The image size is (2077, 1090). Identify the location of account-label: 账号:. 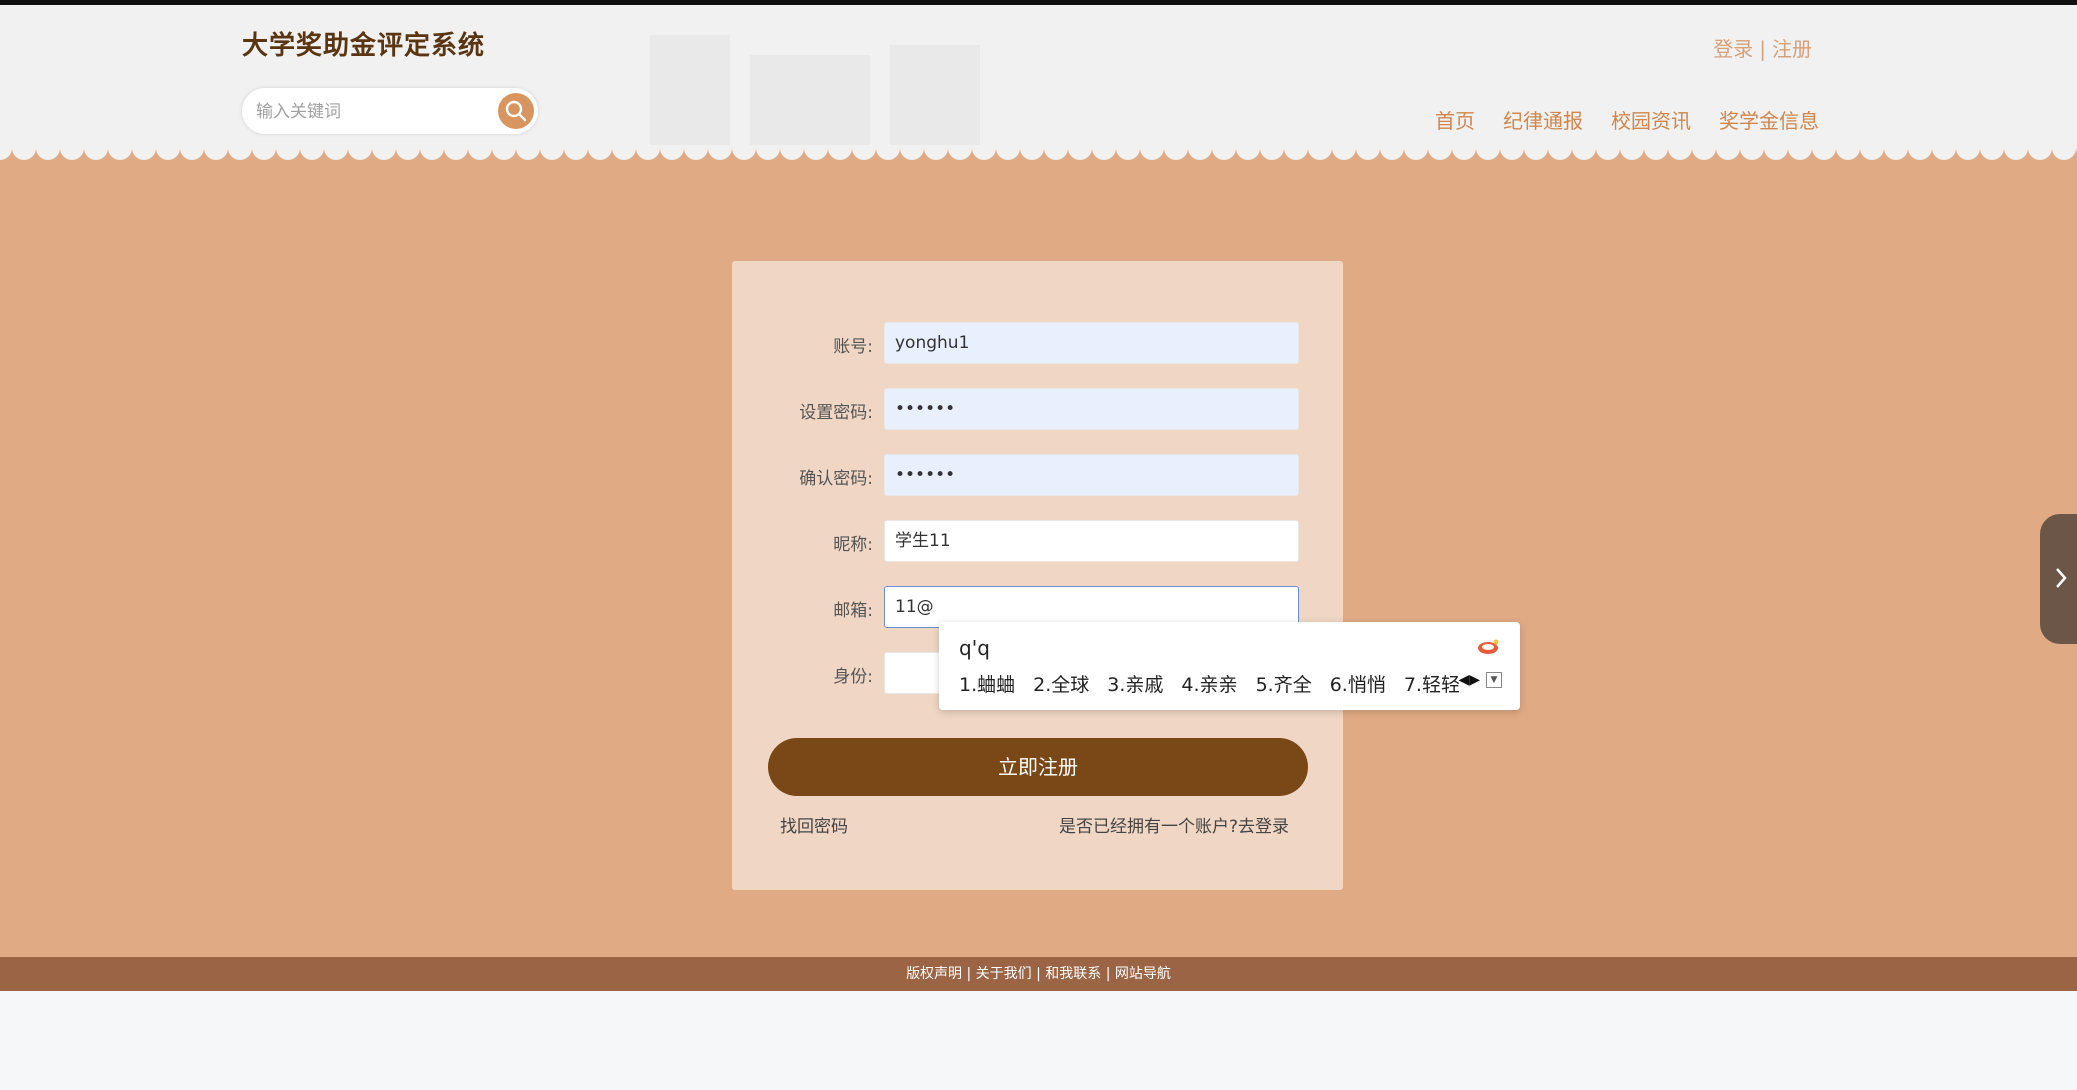
(853, 347).